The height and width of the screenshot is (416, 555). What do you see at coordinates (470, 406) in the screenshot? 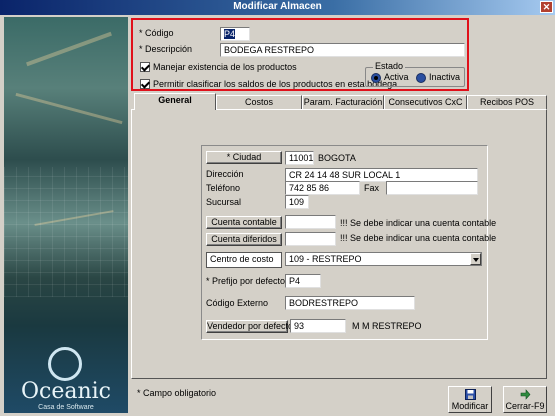
I see `modificar-label: Modificar` at bounding box center [470, 406].